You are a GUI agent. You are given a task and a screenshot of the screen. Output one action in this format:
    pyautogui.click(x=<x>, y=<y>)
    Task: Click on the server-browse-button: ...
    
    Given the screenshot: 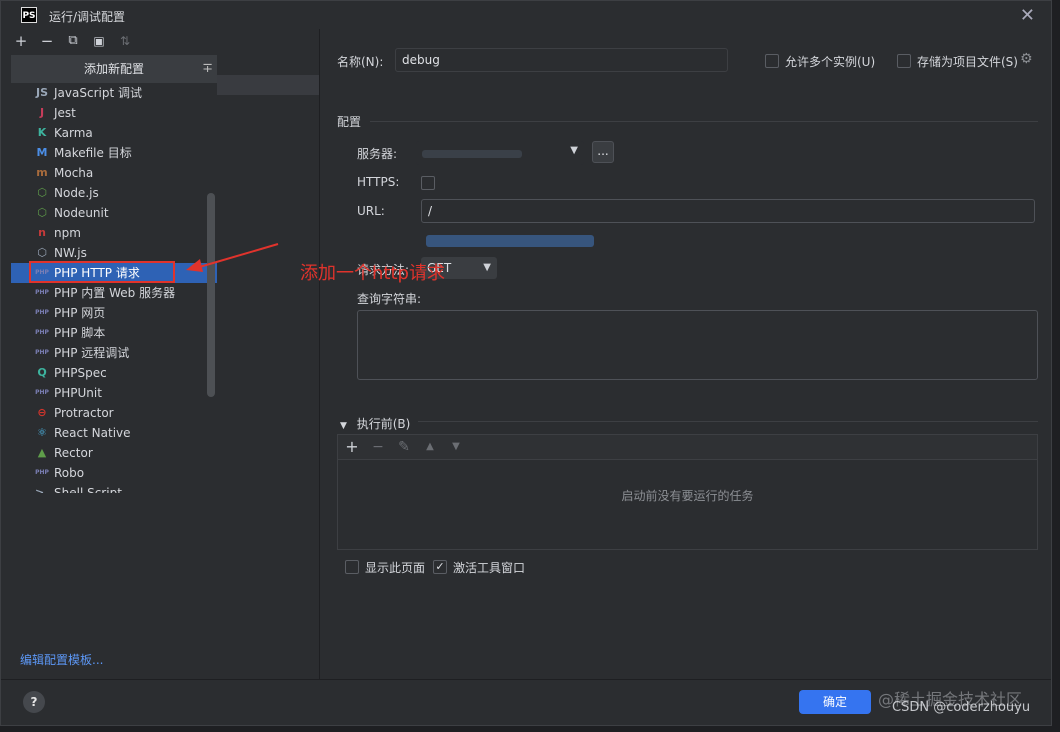 What is the action you would take?
    pyautogui.click(x=603, y=152)
    